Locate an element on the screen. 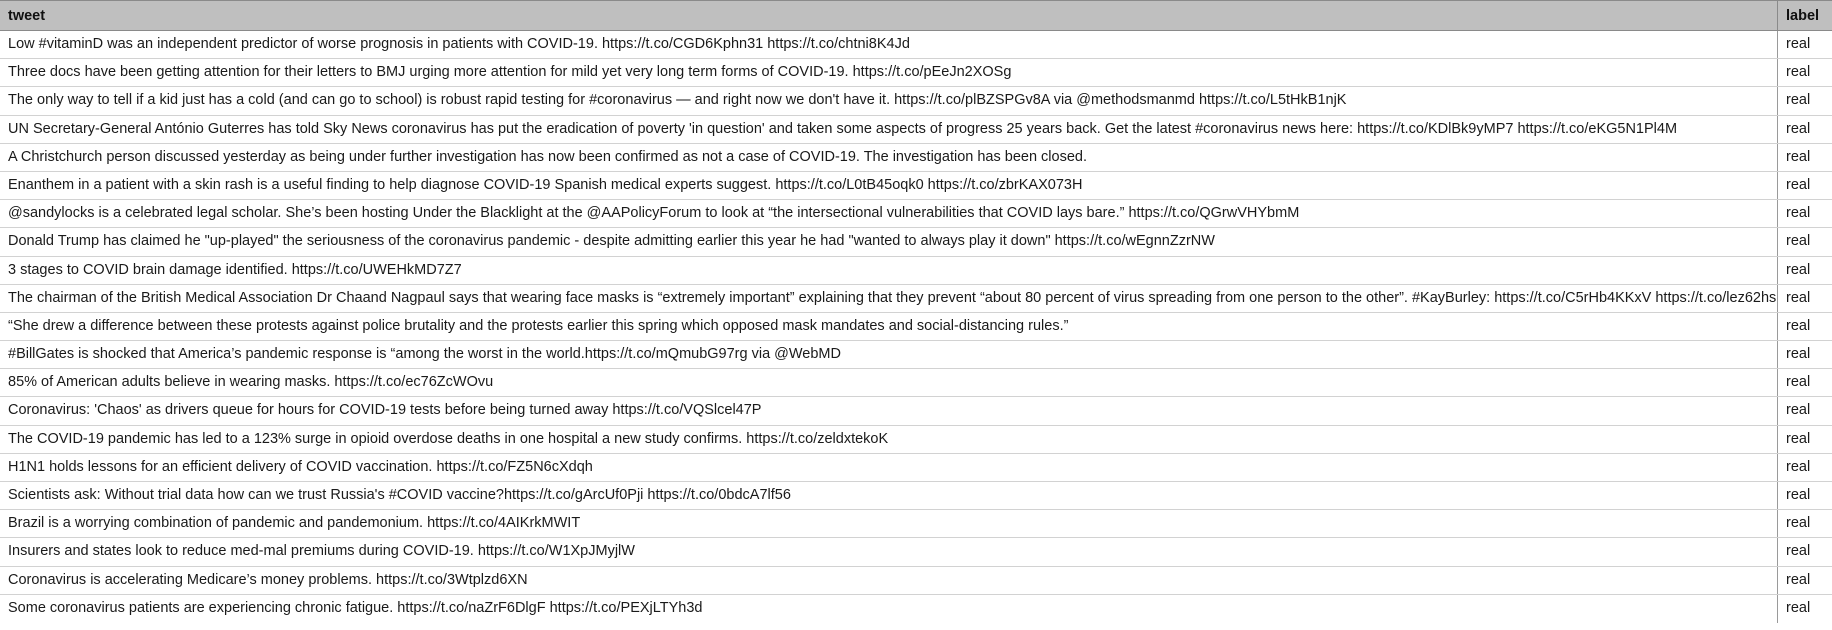  header-row: tweet label is located at coordinates (916, 15).